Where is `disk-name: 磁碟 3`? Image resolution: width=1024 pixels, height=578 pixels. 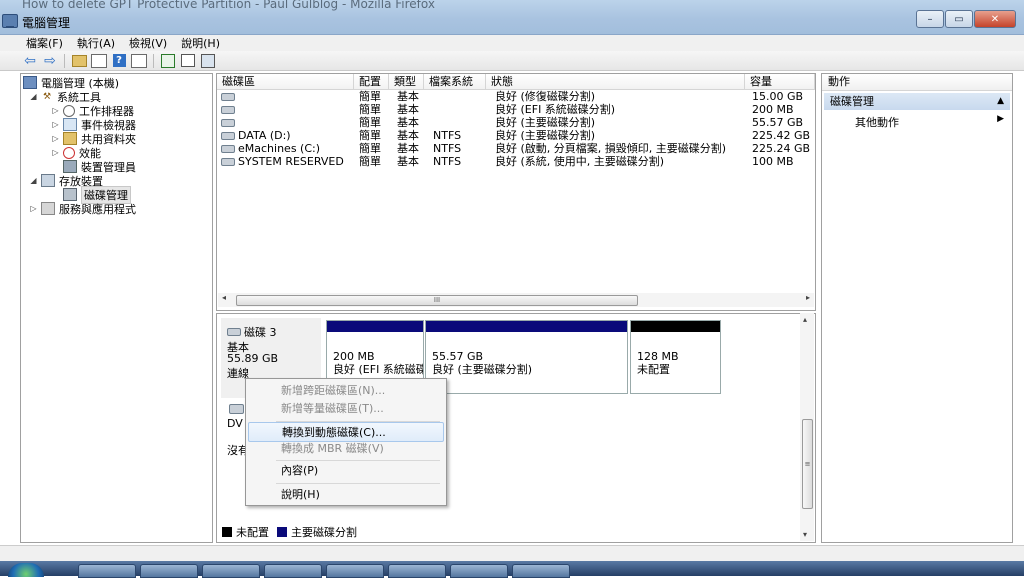 disk-name: 磁碟 3 is located at coordinates (260, 332).